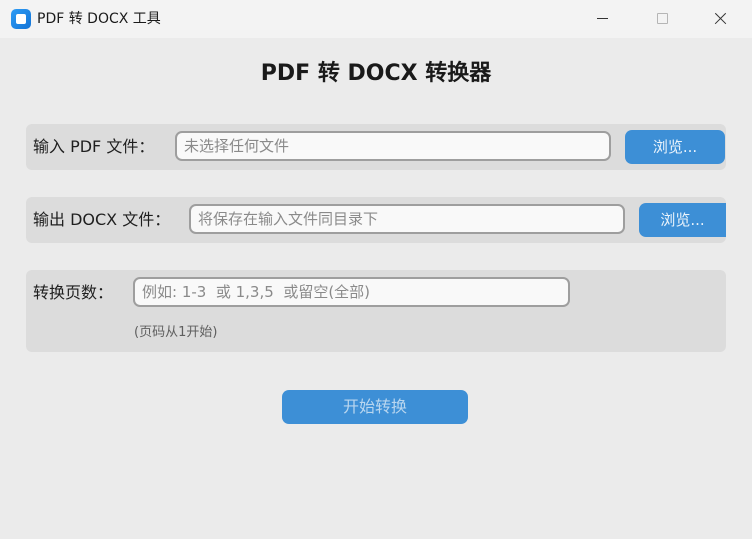 This screenshot has width=752, height=539. Describe the element at coordinates (393, 146) in the screenshot. I see `input-file-field` at that location.